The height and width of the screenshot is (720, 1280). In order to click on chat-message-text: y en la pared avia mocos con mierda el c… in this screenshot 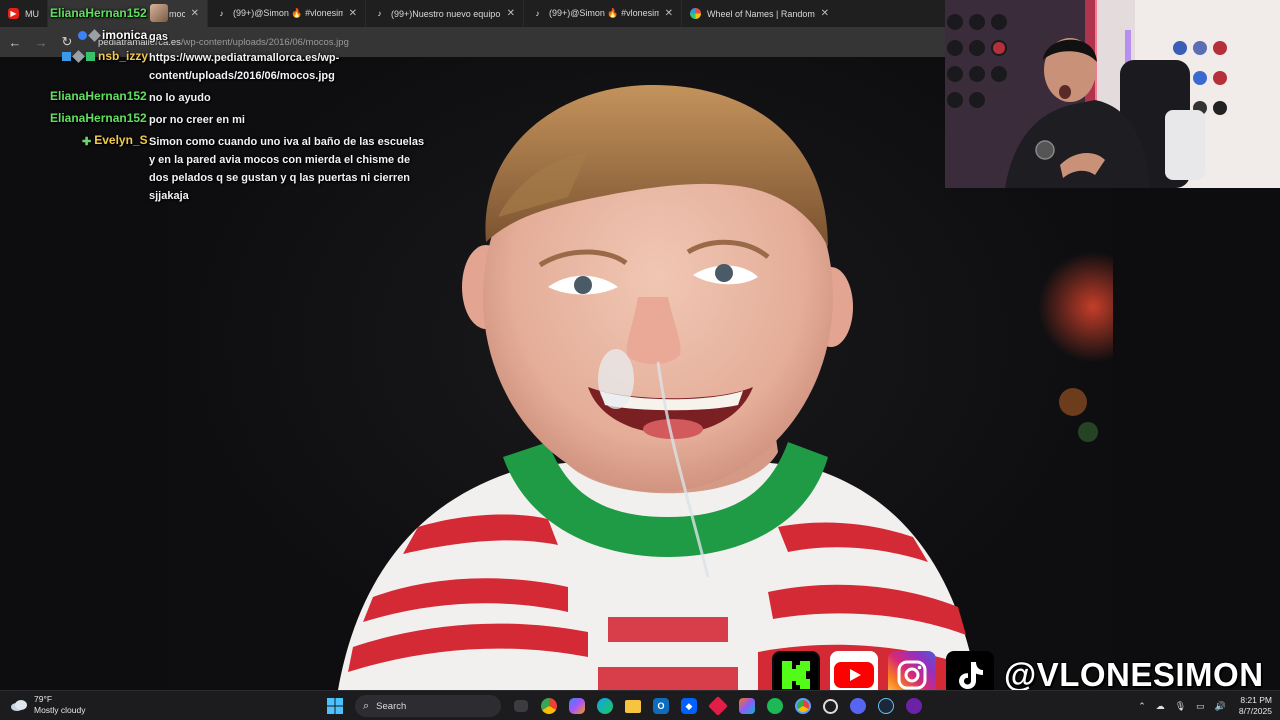, I will do `click(280, 160)`.